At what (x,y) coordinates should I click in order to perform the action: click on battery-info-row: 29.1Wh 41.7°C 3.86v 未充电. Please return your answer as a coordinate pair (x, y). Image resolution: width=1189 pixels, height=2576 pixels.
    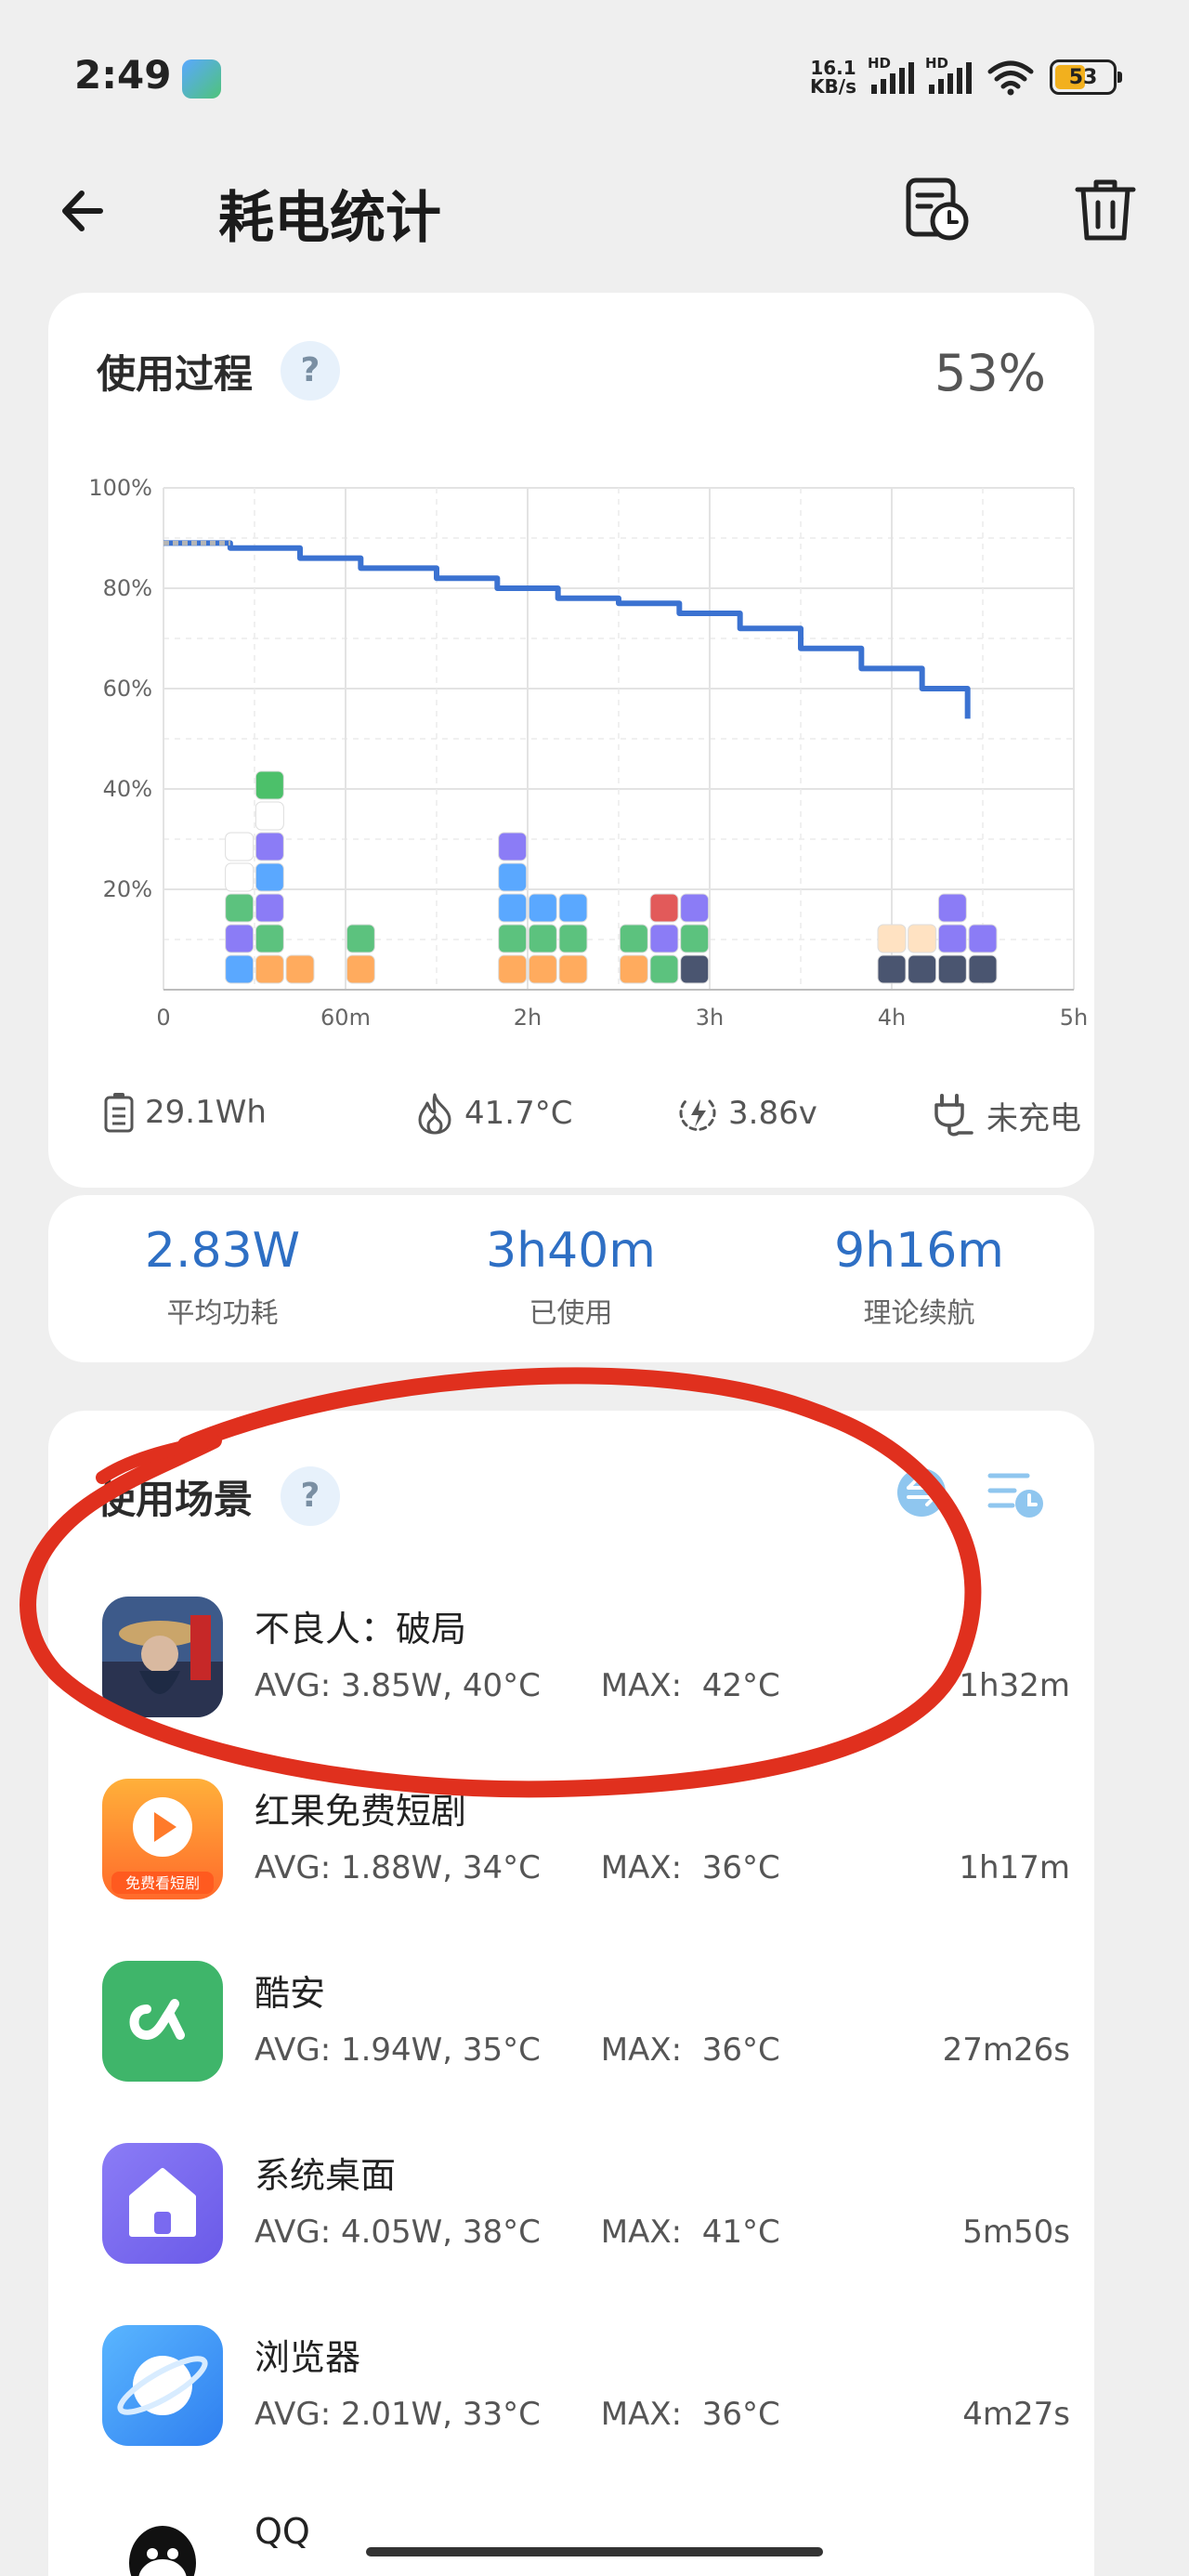
    Looking at the image, I should click on (571, 1134).